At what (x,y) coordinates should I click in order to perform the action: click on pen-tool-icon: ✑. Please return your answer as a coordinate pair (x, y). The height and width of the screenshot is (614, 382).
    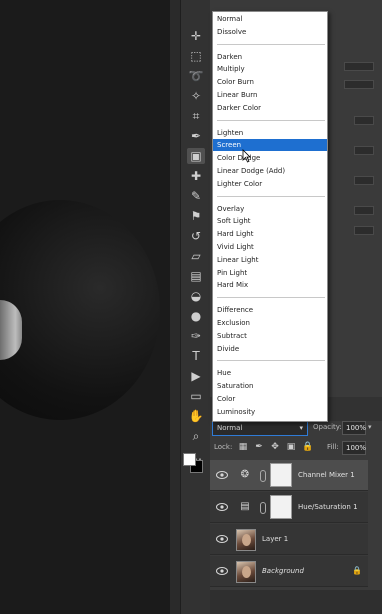
    Looking at the image, I should click on (196, 336).